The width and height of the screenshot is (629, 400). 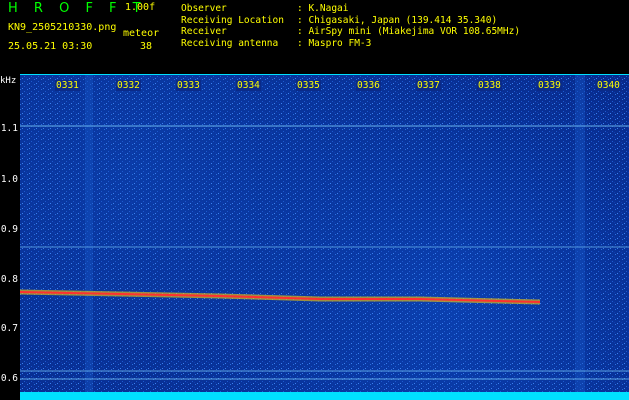 I want to click on x-tick: 0340, so click(x=608, y=85).